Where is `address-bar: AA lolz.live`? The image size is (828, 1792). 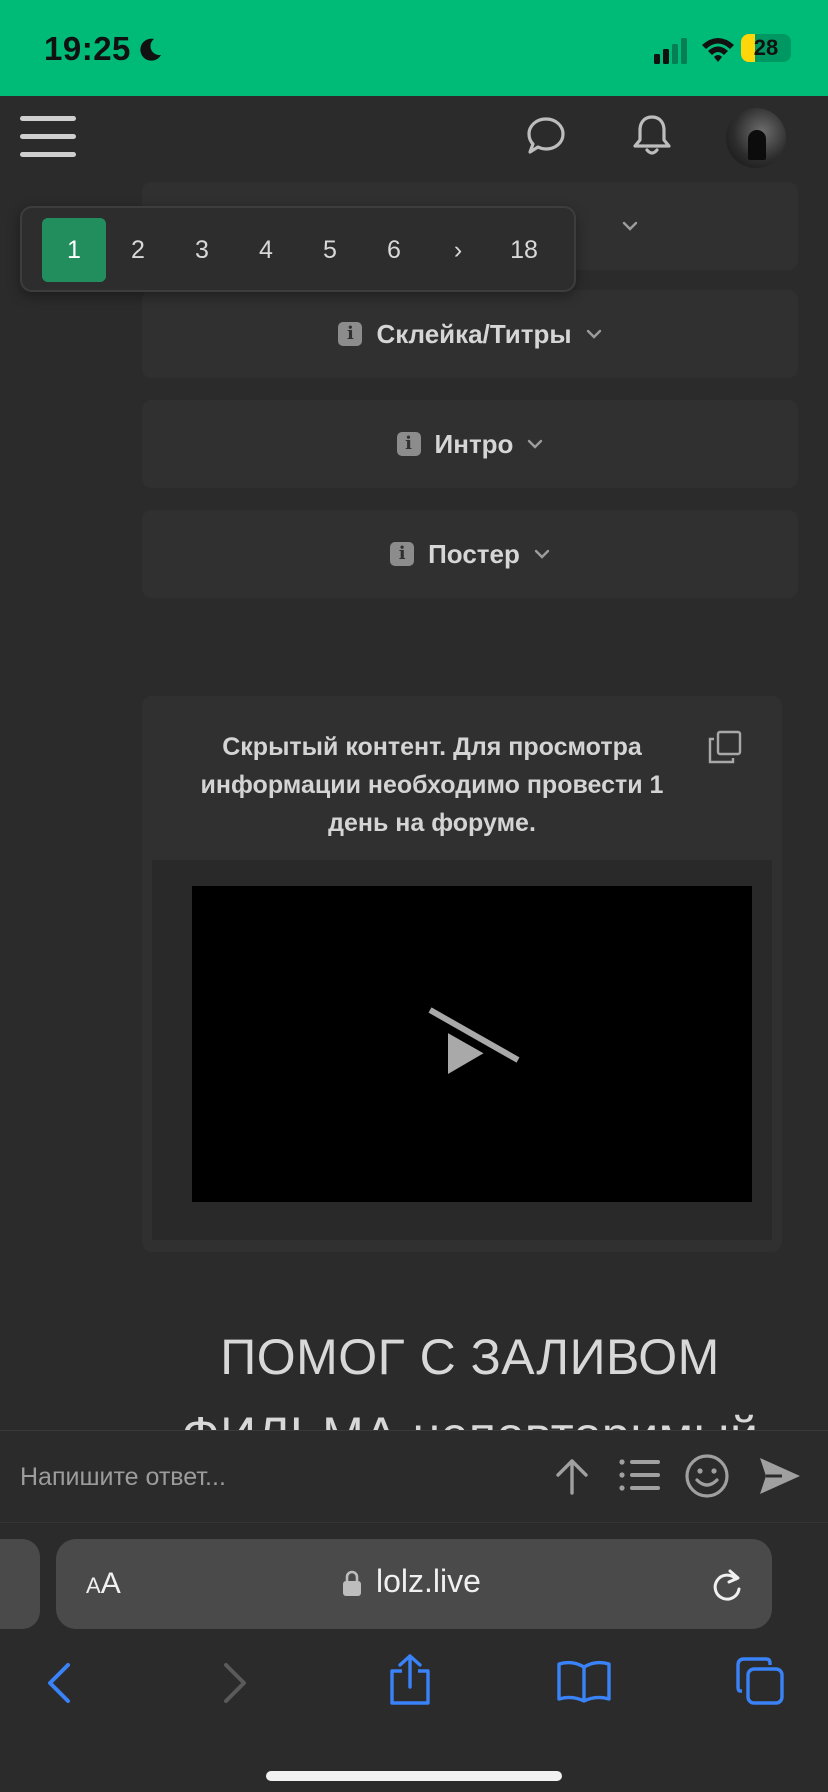 address-bar: AA lolz.live is located at coordinates (414, 1584).